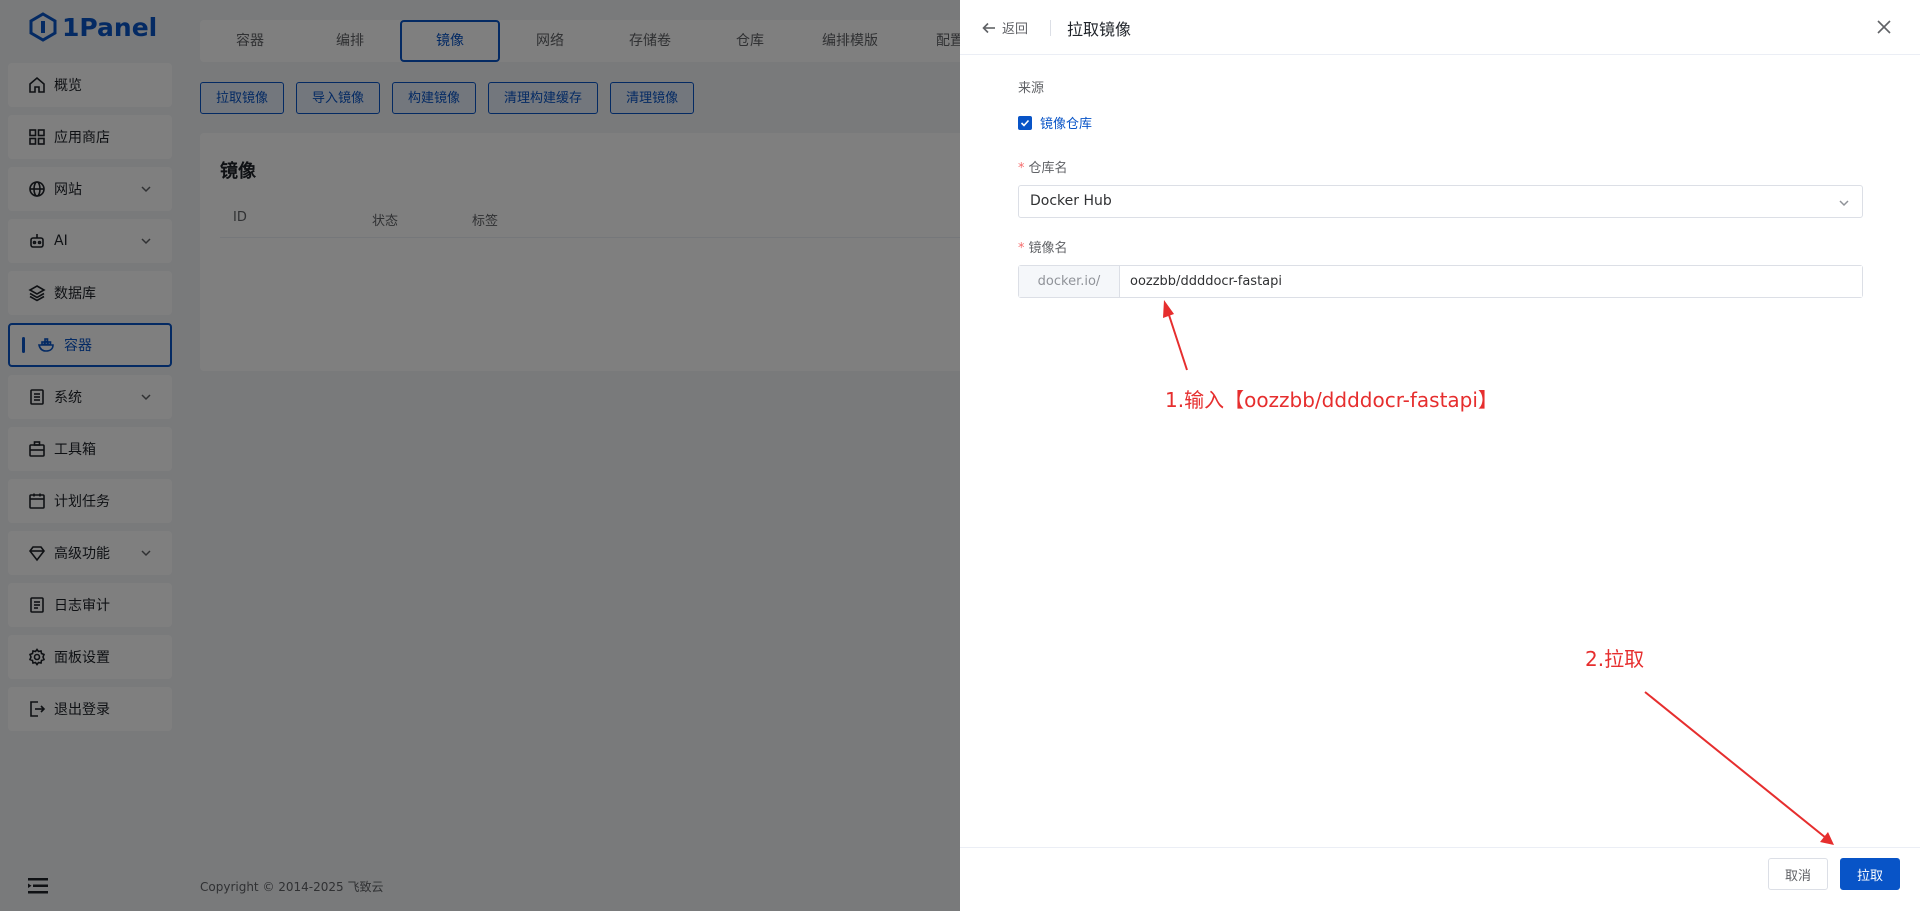 This screenshot has height=911, width=1920. Describe the element at coordinates (1066, 124) in the screenshot. I see `checkbox-label: 镜像仓库` at that location.